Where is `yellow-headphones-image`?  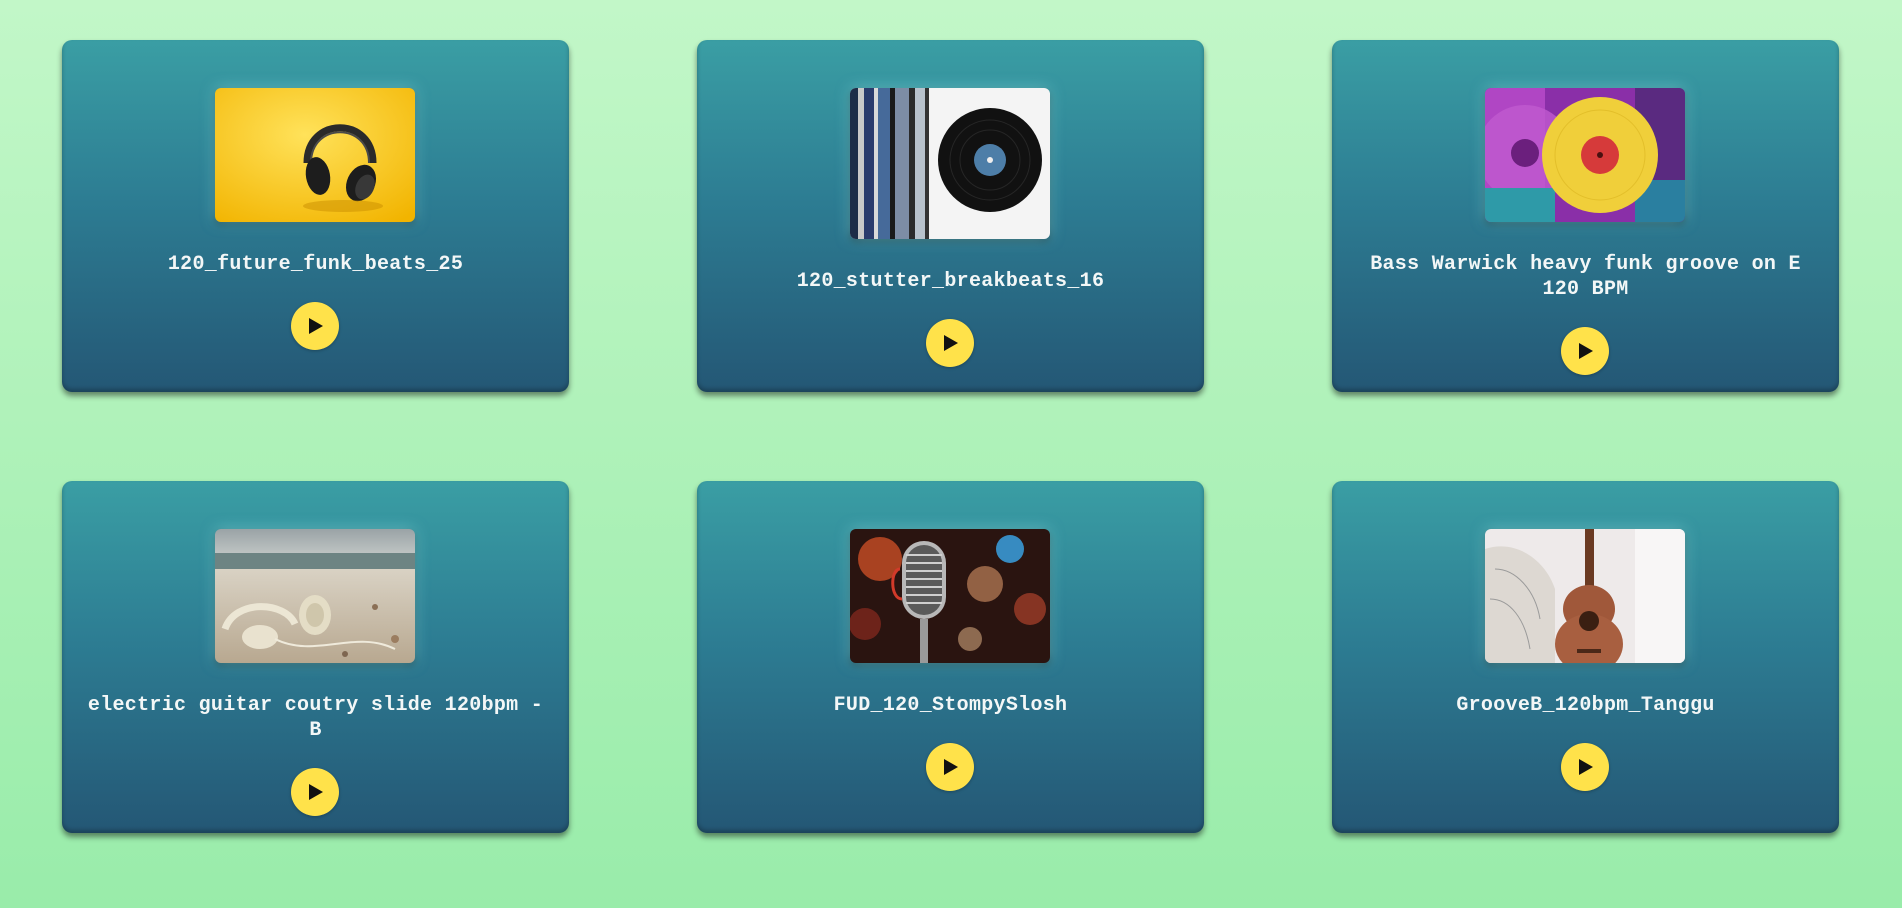
yellow-headphones-image is located at coordinates (315, 155).